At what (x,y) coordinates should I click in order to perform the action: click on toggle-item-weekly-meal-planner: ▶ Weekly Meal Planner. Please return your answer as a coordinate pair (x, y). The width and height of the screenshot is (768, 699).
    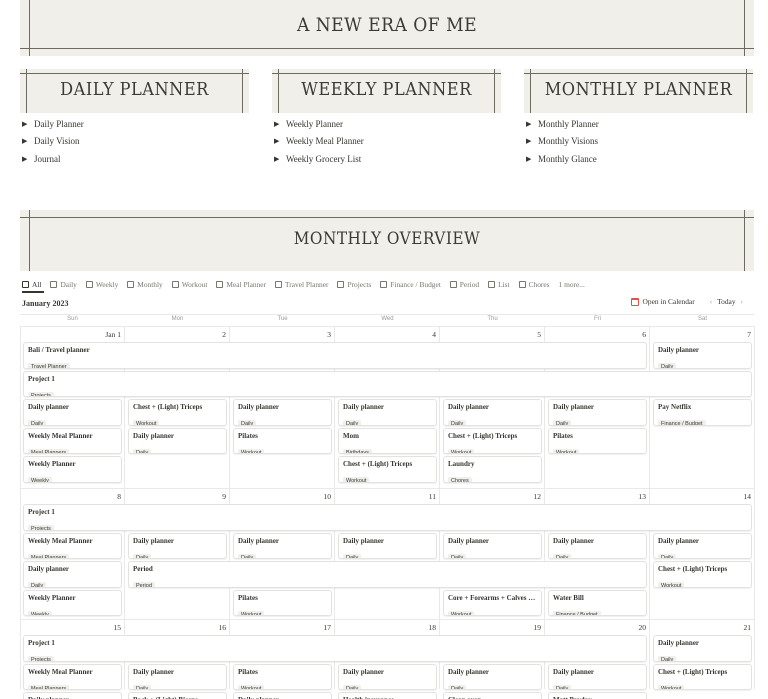
    Looking at the image, I should click on (319, 142).